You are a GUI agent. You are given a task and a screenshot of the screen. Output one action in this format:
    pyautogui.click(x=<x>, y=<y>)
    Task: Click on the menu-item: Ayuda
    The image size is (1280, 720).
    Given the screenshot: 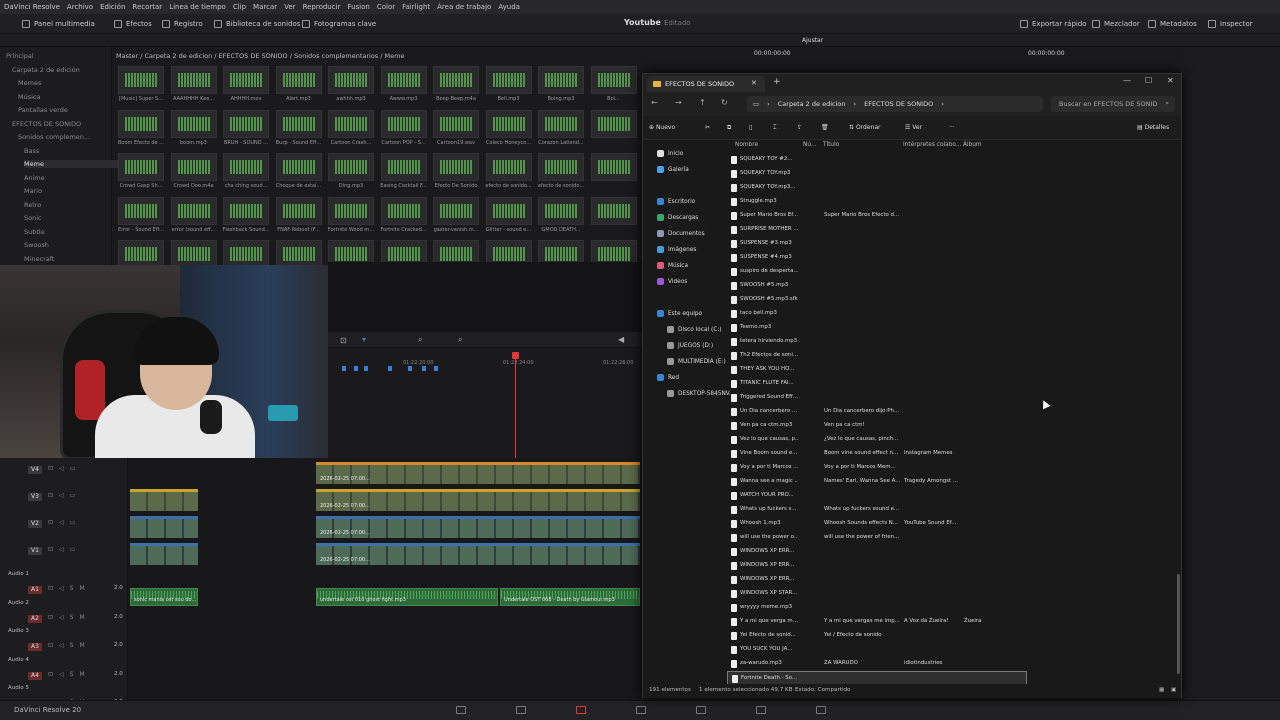 What is the action you would take?
    pyautogui.click(x=509, y=7)
    